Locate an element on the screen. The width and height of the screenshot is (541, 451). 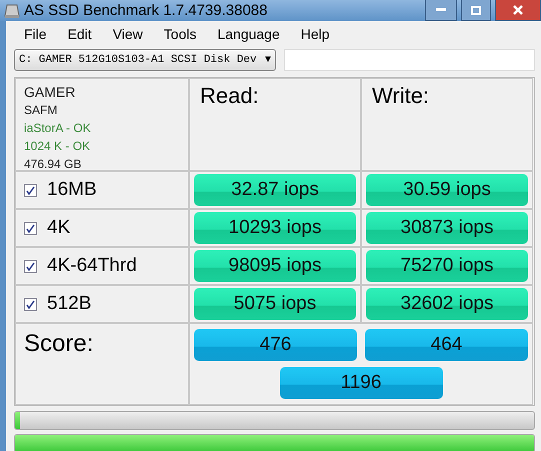
minimize-icon is located at coordinates (441, 10).